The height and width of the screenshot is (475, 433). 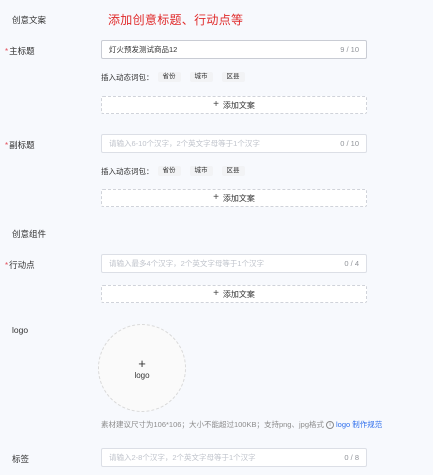 What do you see at coordinates (234, 49) in the screenshot?
I see `main-title-input: 灯火预发测试商品12 9 / 10` at bounding box center [234, 49].